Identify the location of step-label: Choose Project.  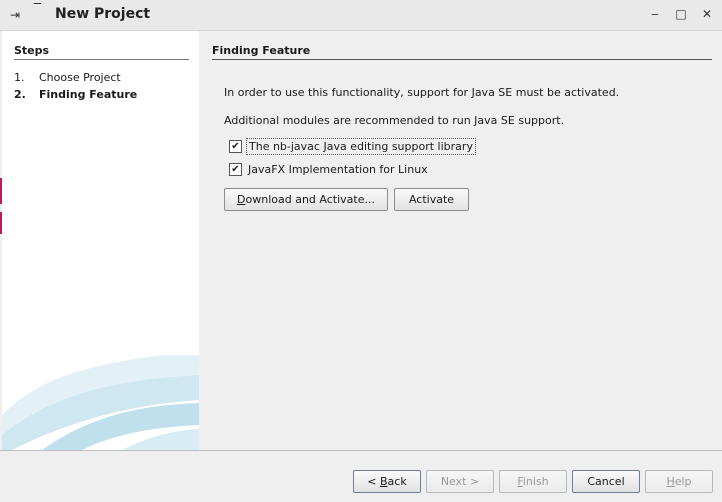
(80, 77).